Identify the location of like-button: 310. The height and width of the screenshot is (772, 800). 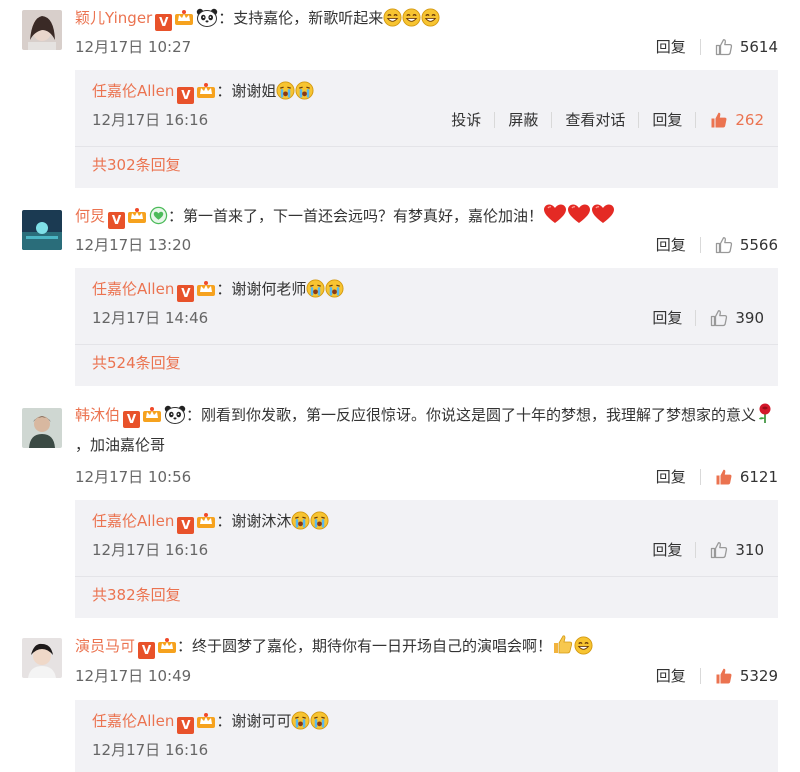
(730, 550).